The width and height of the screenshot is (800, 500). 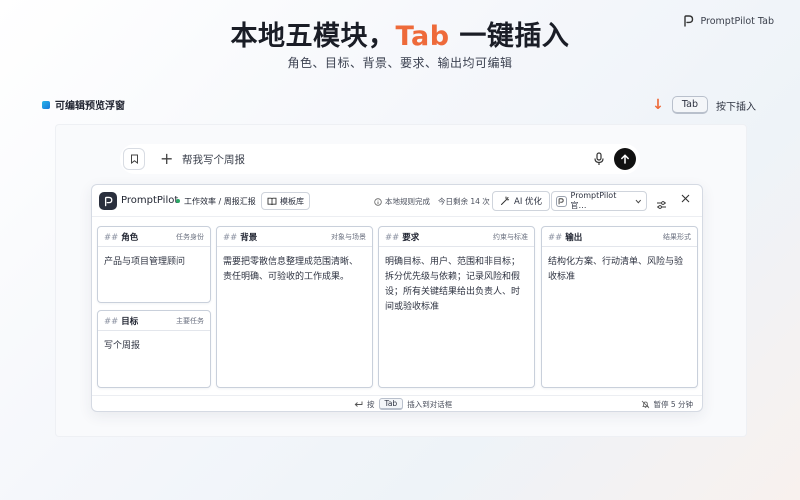 I want to click on insert-hint-prefix: 按, so click(x=371, y=404).